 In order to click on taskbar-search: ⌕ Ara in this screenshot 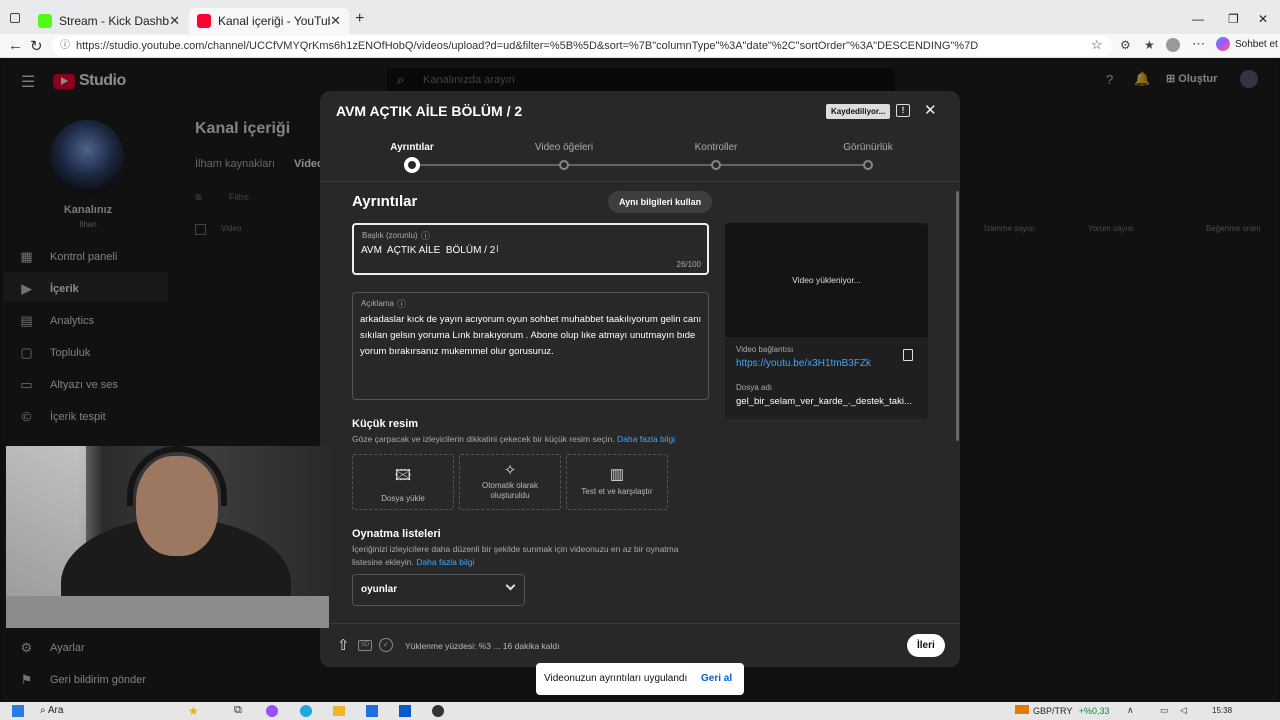, I will do `click(51, 710)`.